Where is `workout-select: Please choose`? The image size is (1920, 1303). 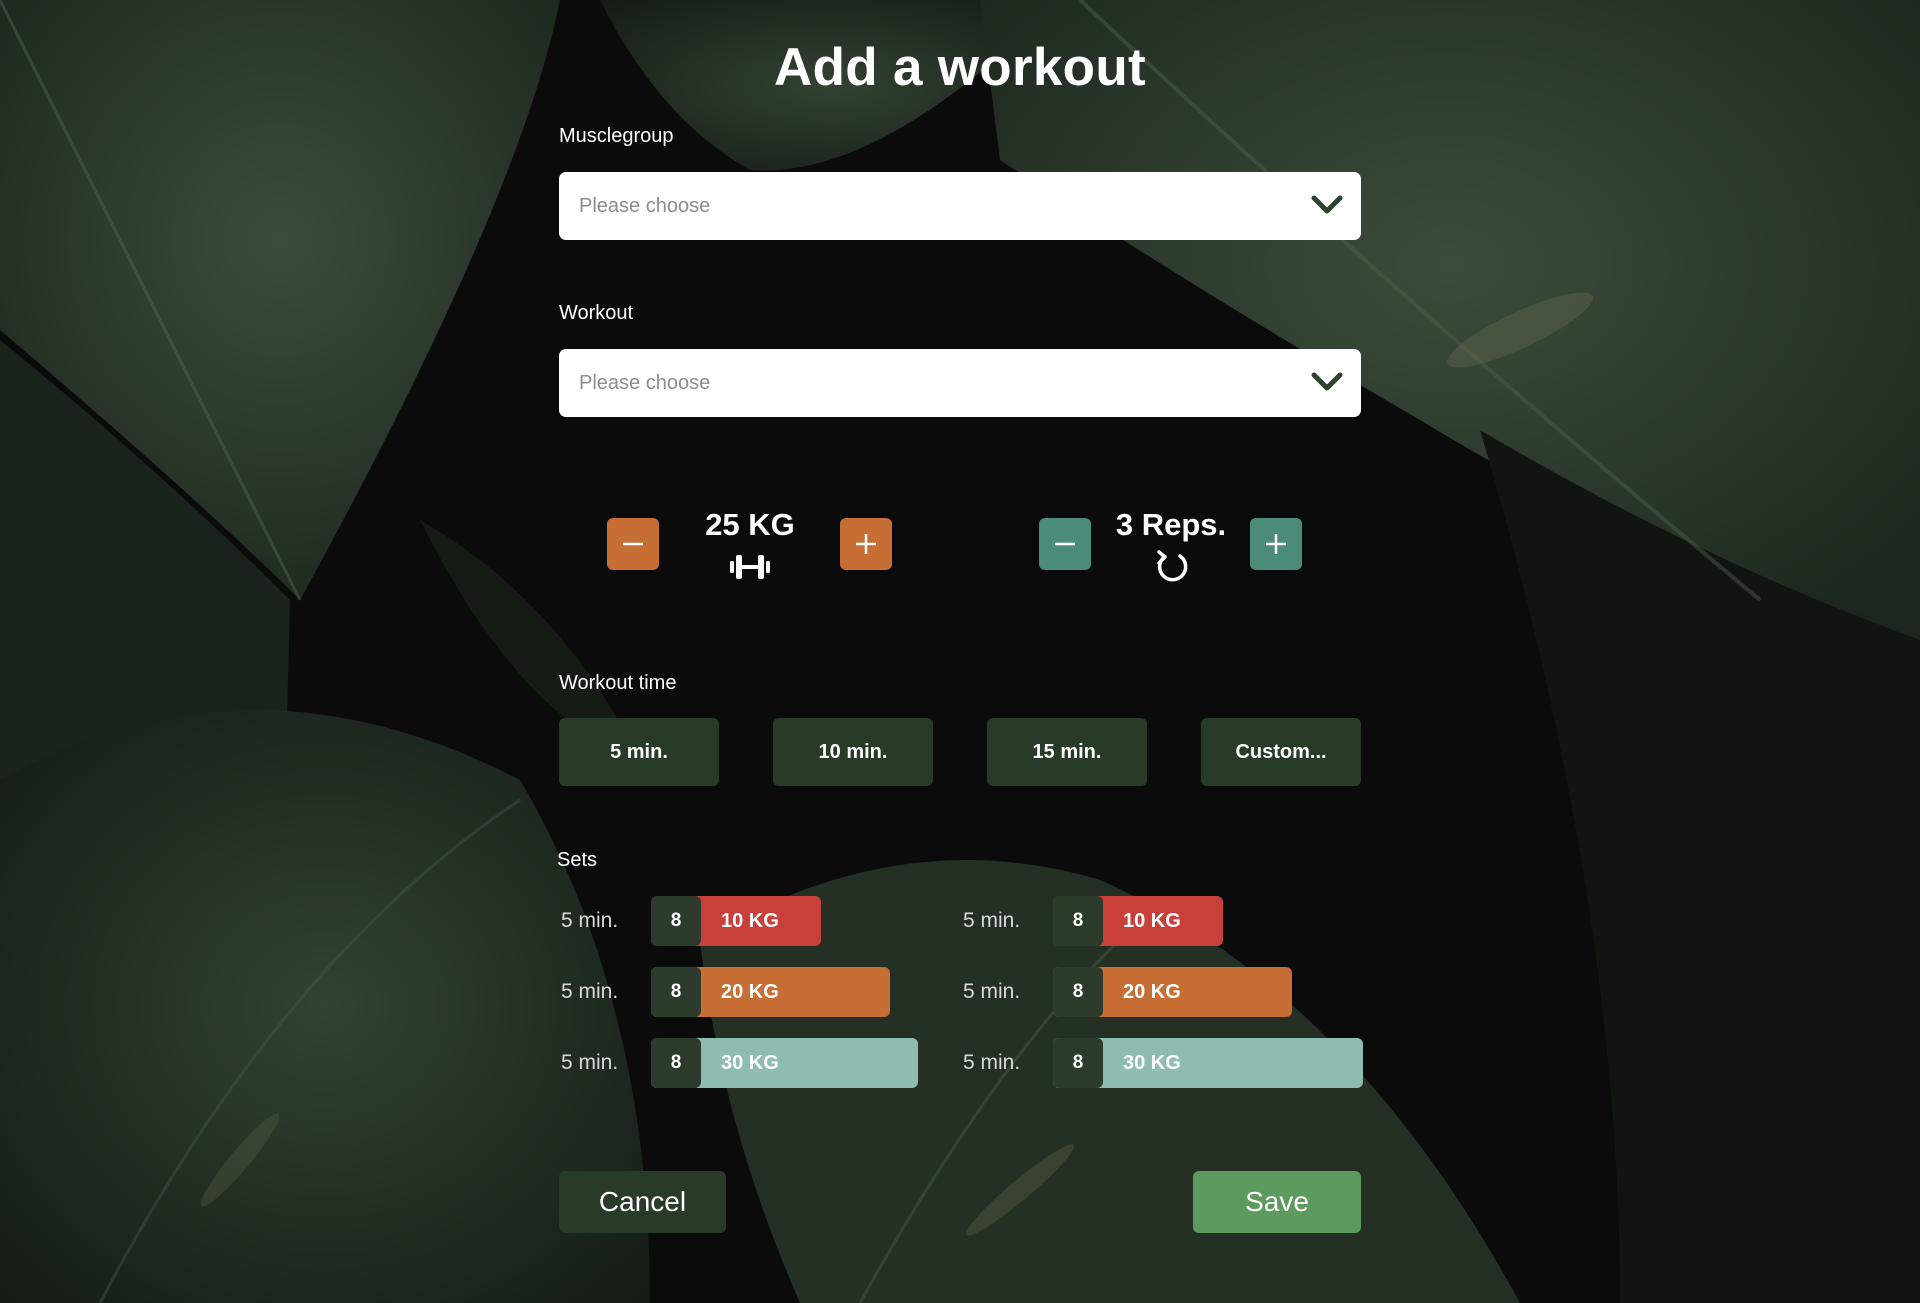
workout-select: Please choose is located at coordinates (960, 383).